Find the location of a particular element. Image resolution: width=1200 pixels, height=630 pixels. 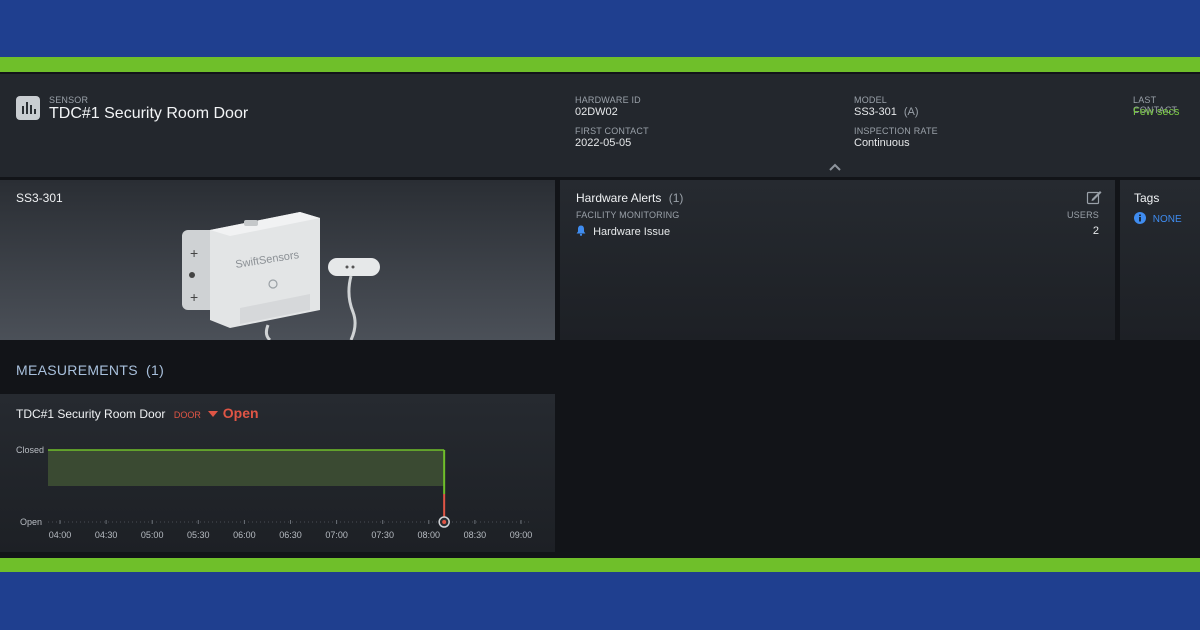

alerts-title-row: Hardware Alerts (1) is located at coordinates (629, 198).